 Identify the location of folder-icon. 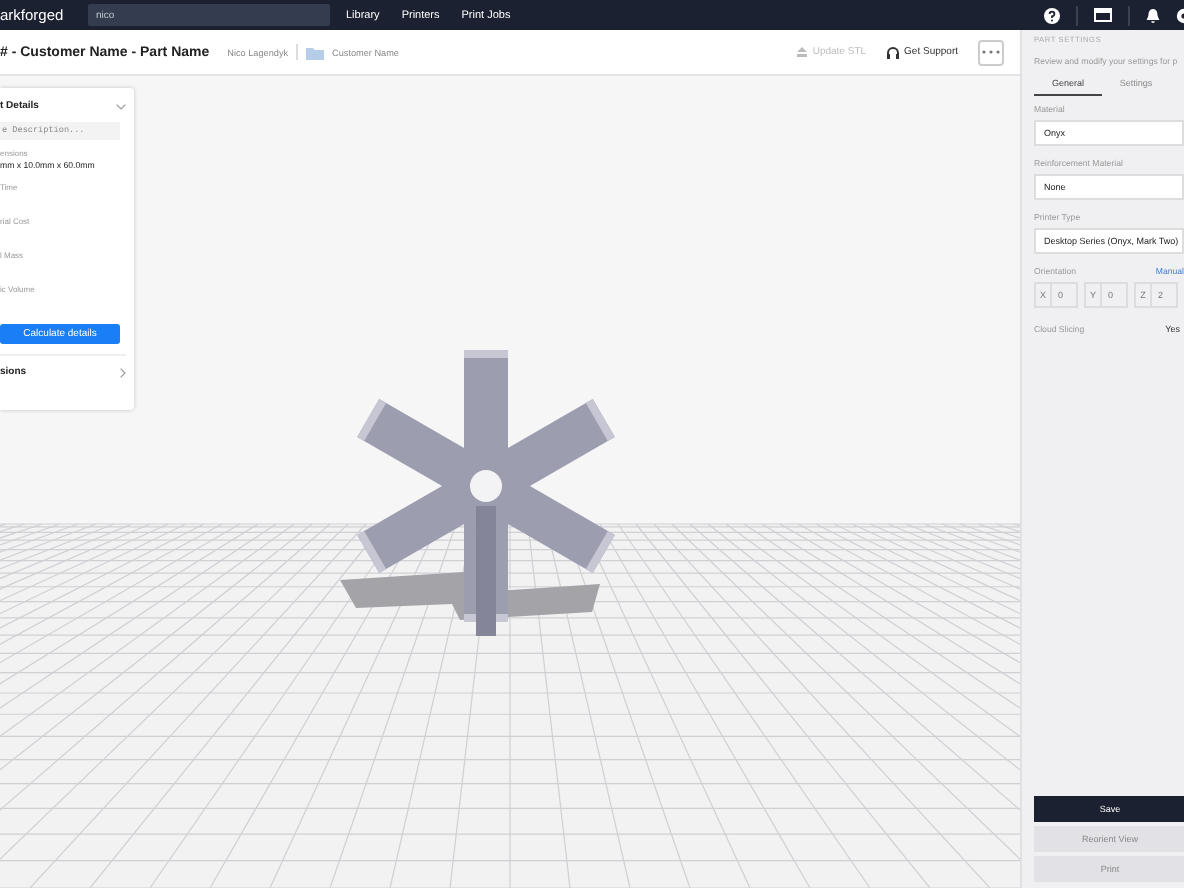
(315, 52).